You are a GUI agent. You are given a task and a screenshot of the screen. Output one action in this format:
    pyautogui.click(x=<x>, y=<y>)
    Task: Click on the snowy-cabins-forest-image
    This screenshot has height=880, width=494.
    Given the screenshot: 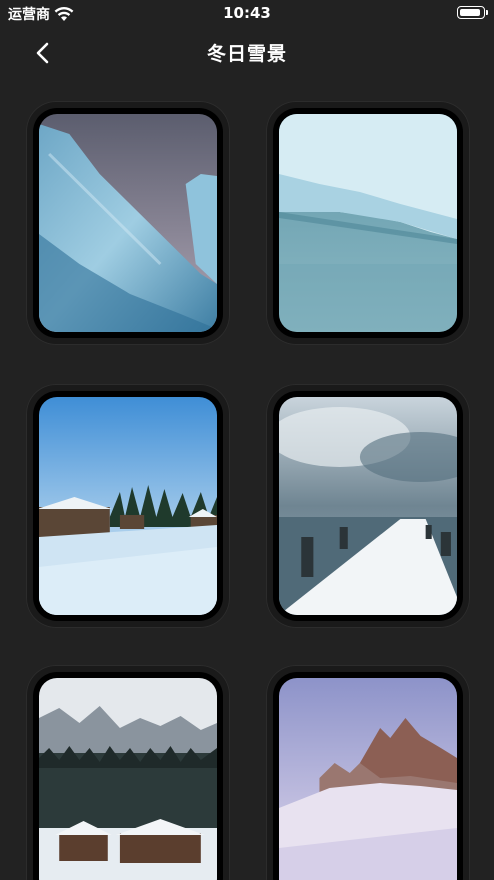 What is the action you would take?
    pyautogui.click(x=128, y=506)
    